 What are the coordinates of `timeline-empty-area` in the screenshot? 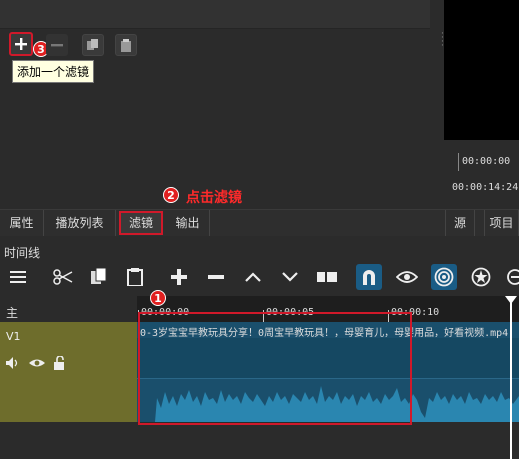 It's located at (328, 440).